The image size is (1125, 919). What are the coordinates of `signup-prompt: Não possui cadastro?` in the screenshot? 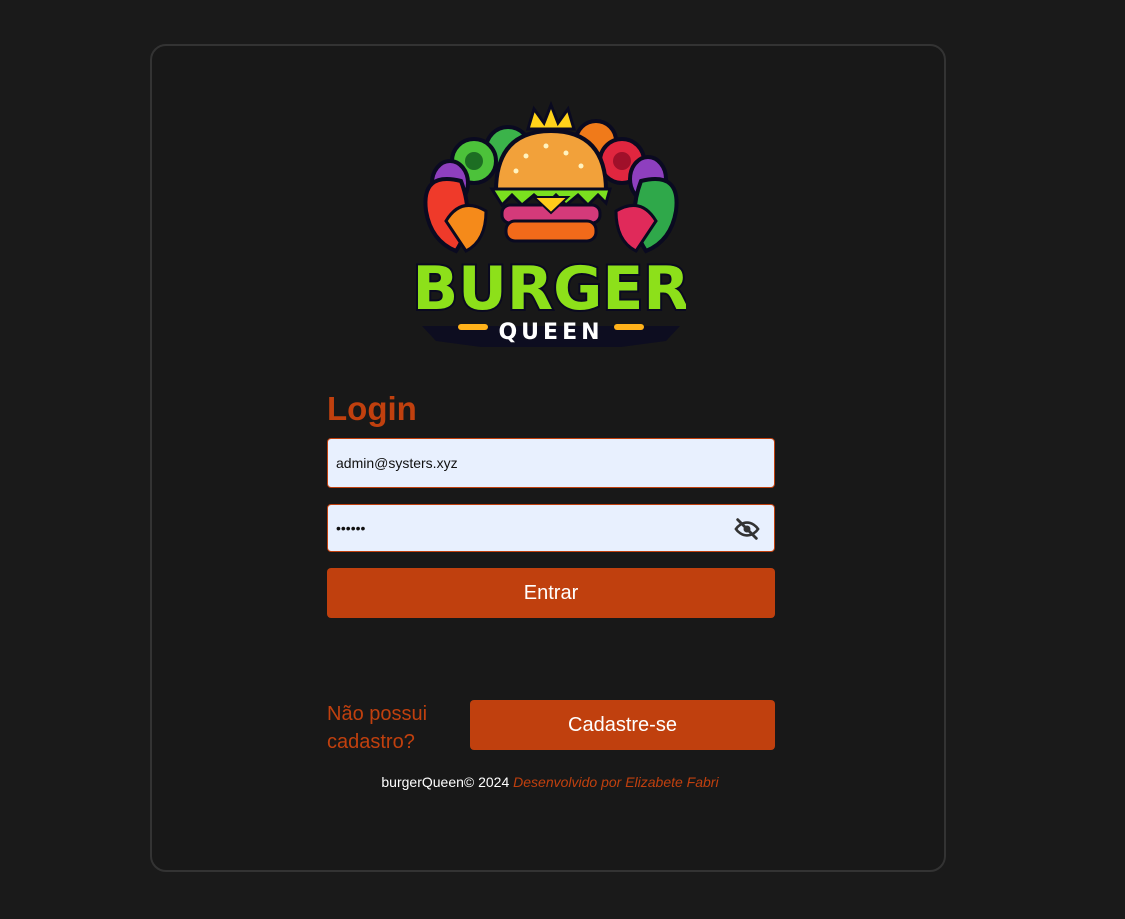 It's located at (377, 728).